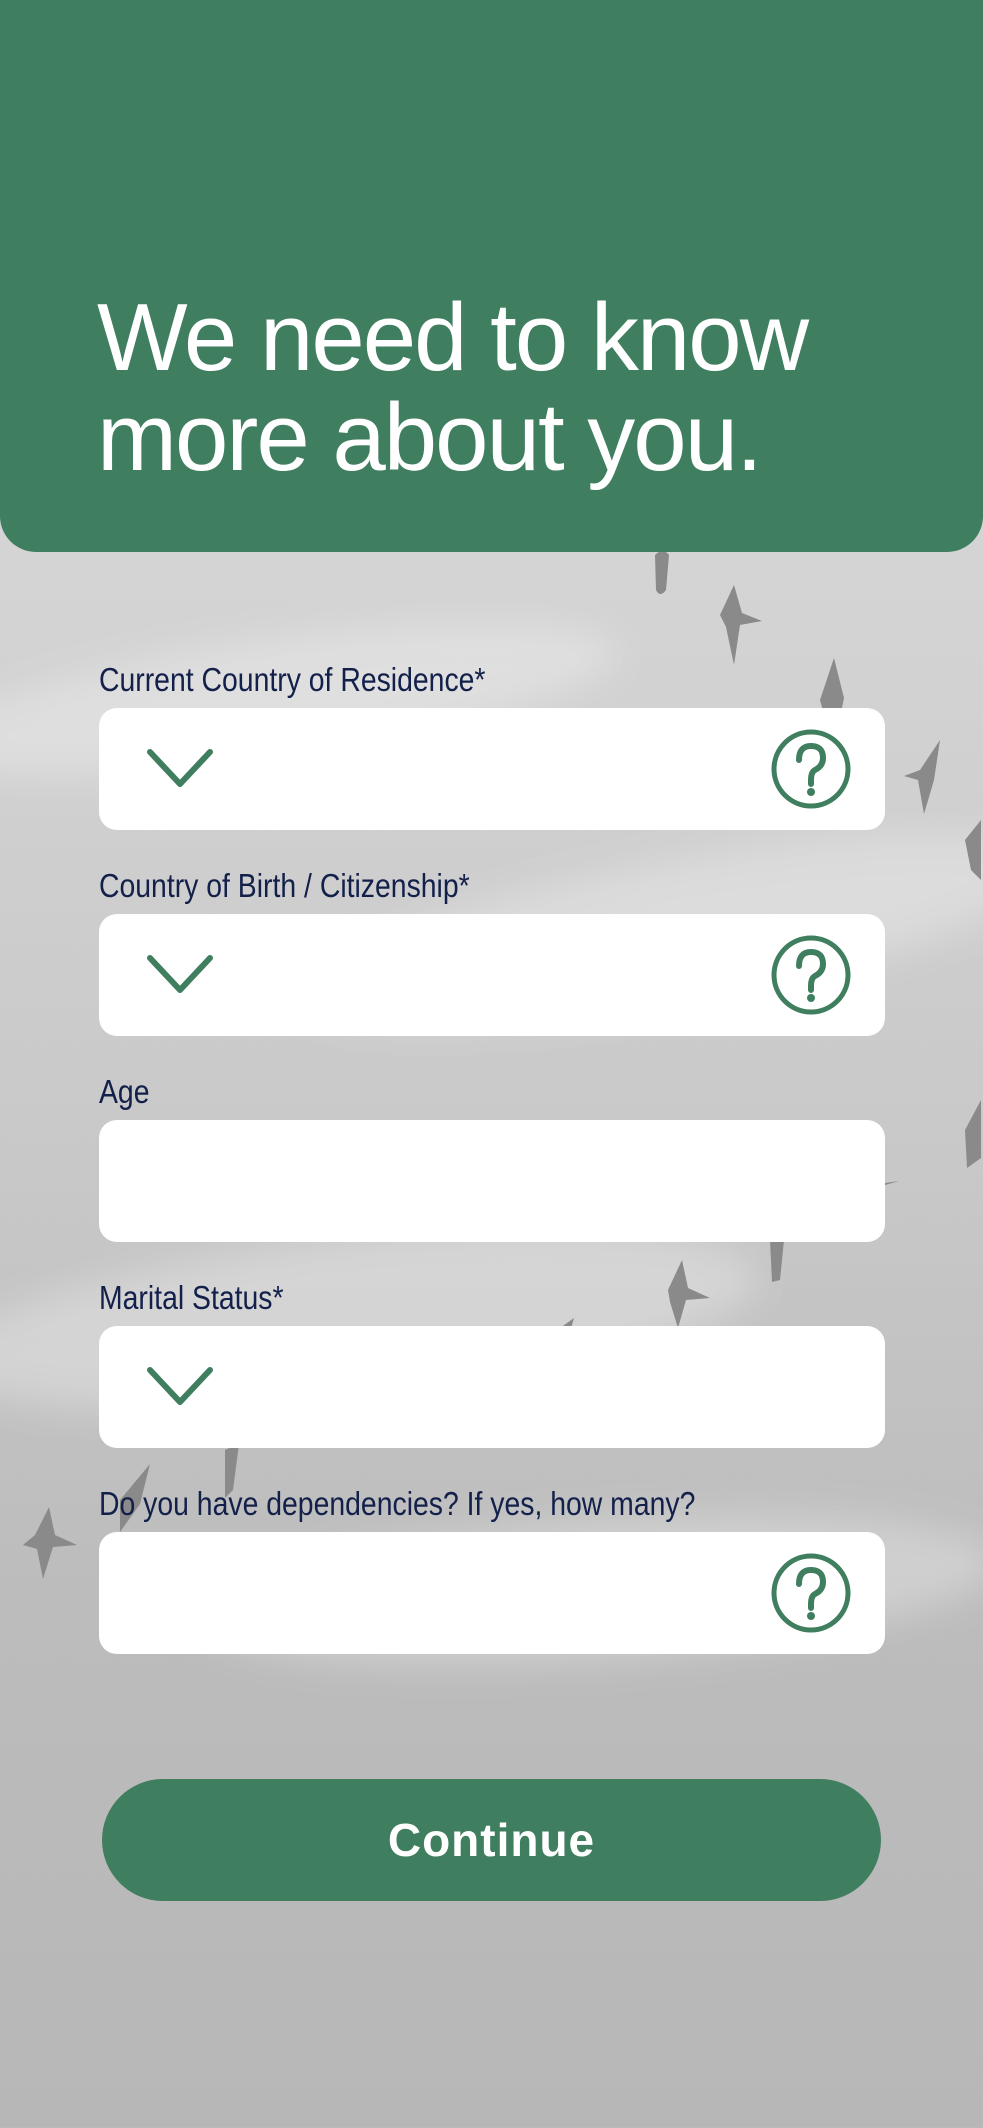 This screenshot has width=983, height=2128. Describe the element at coordinates (491, 1840) in the screenshot. I see `continue-button: Continue` at that location.